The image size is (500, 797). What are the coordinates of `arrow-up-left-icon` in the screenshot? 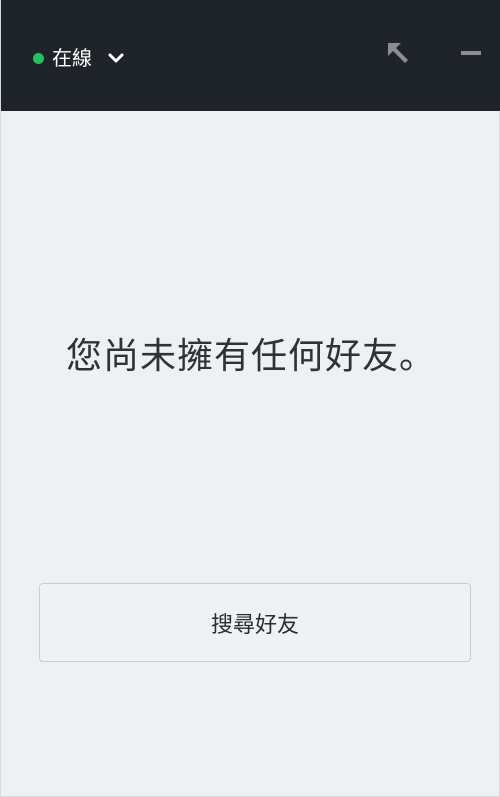 It's located at (398, 55).